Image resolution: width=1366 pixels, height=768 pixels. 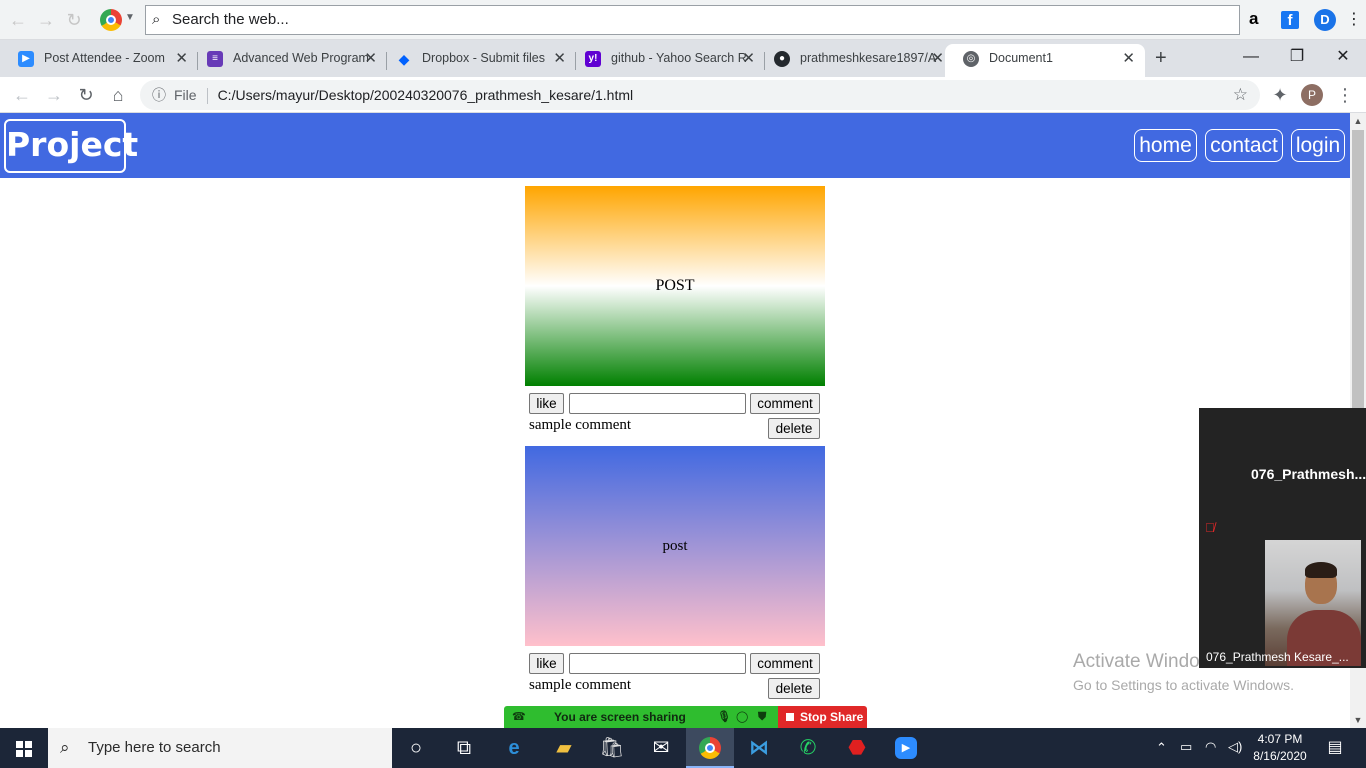 What do you see at coordinates (1244, 145) in the screenshot?
I see `nav-contact-link: contact` at bounding box center [1244, 145].